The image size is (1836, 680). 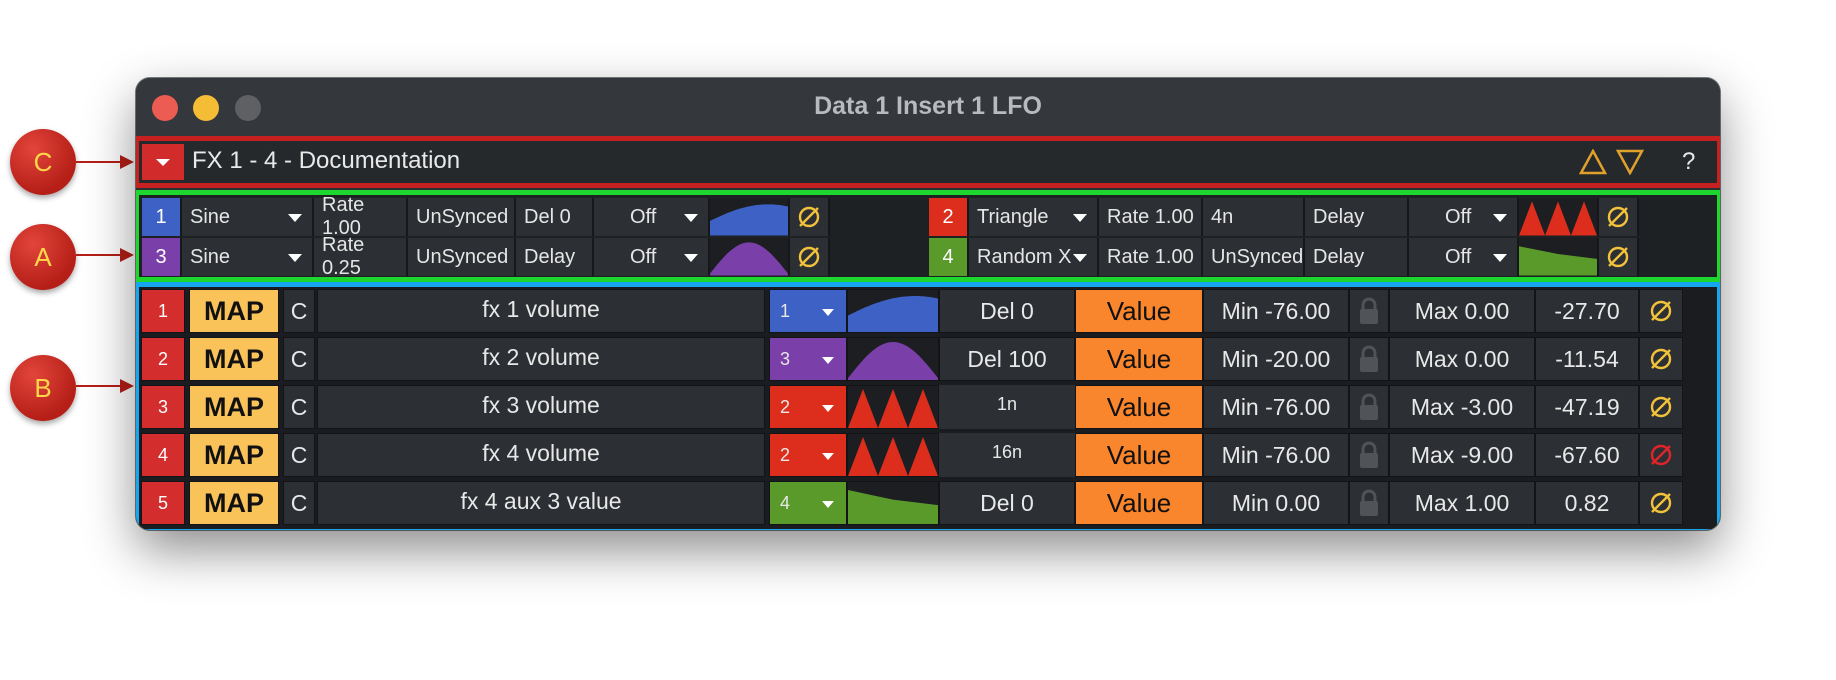 What do you see at coordinates (1462, 503) in the screenshot?
I see `max-value: Max 1.00` at bounding box center [1462, 503].